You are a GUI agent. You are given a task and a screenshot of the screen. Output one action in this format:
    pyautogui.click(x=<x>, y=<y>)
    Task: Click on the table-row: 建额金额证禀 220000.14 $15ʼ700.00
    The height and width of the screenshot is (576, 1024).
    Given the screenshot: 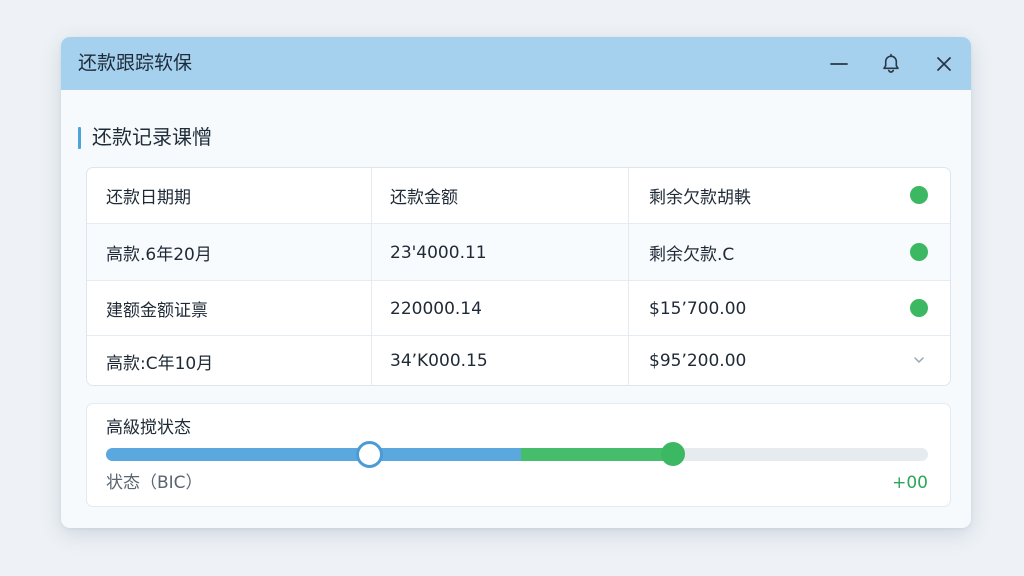 What is the action you would take?
    pyautogui.click(x=518, y=308)
    